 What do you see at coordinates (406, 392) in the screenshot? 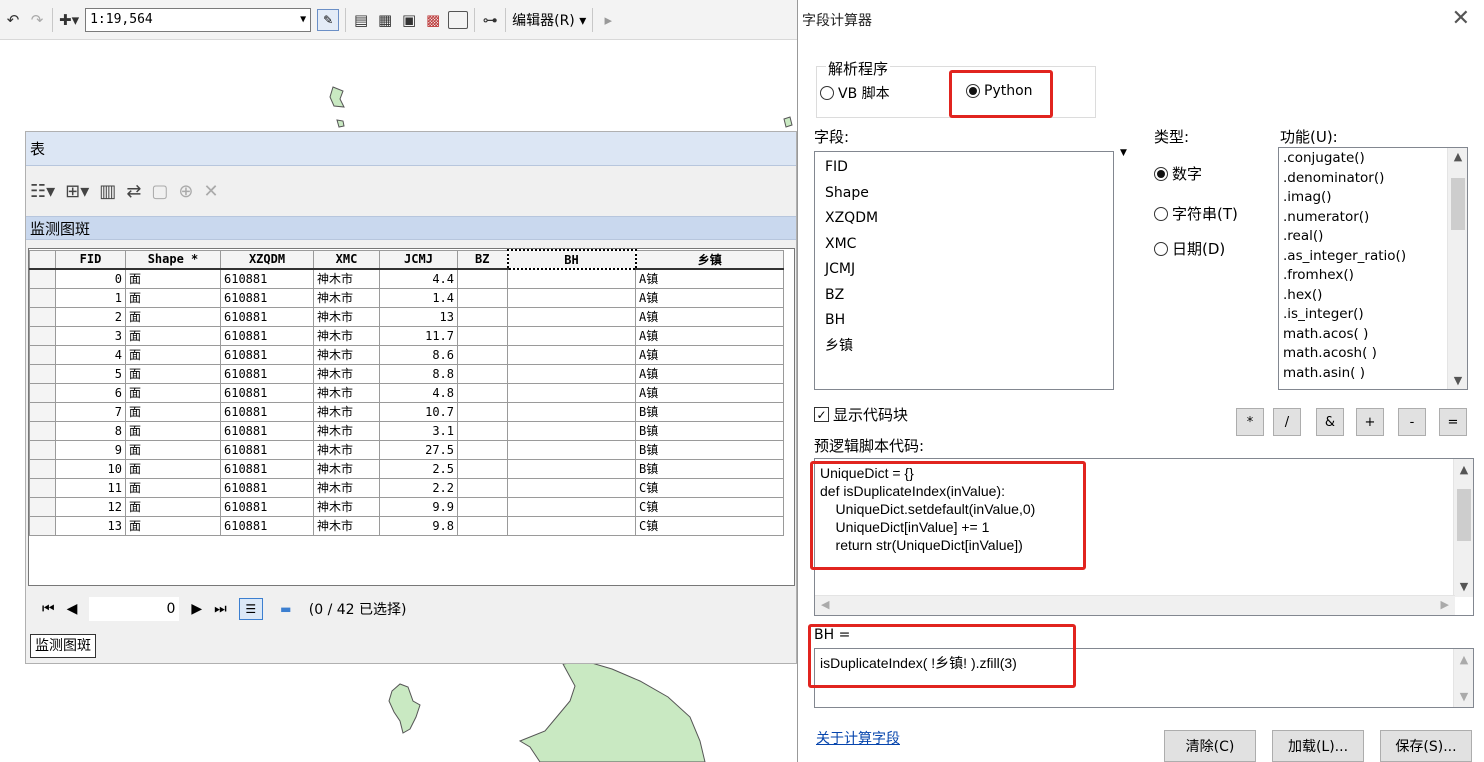
I see `table-row: 6 面 610881 神木市 4.8 A镇` at bounding box center [406, 392].